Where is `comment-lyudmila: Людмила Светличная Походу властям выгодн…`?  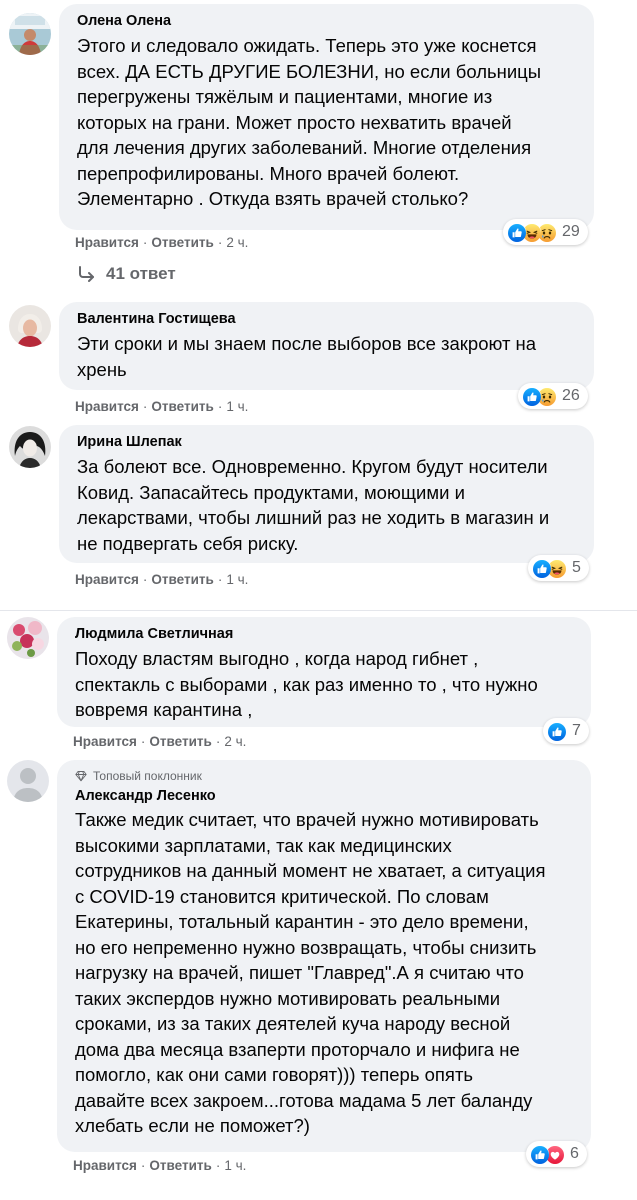
comment-lyudmila: Людмила Светличная Походу властям выгодн… is located at coordinates (318, 687).